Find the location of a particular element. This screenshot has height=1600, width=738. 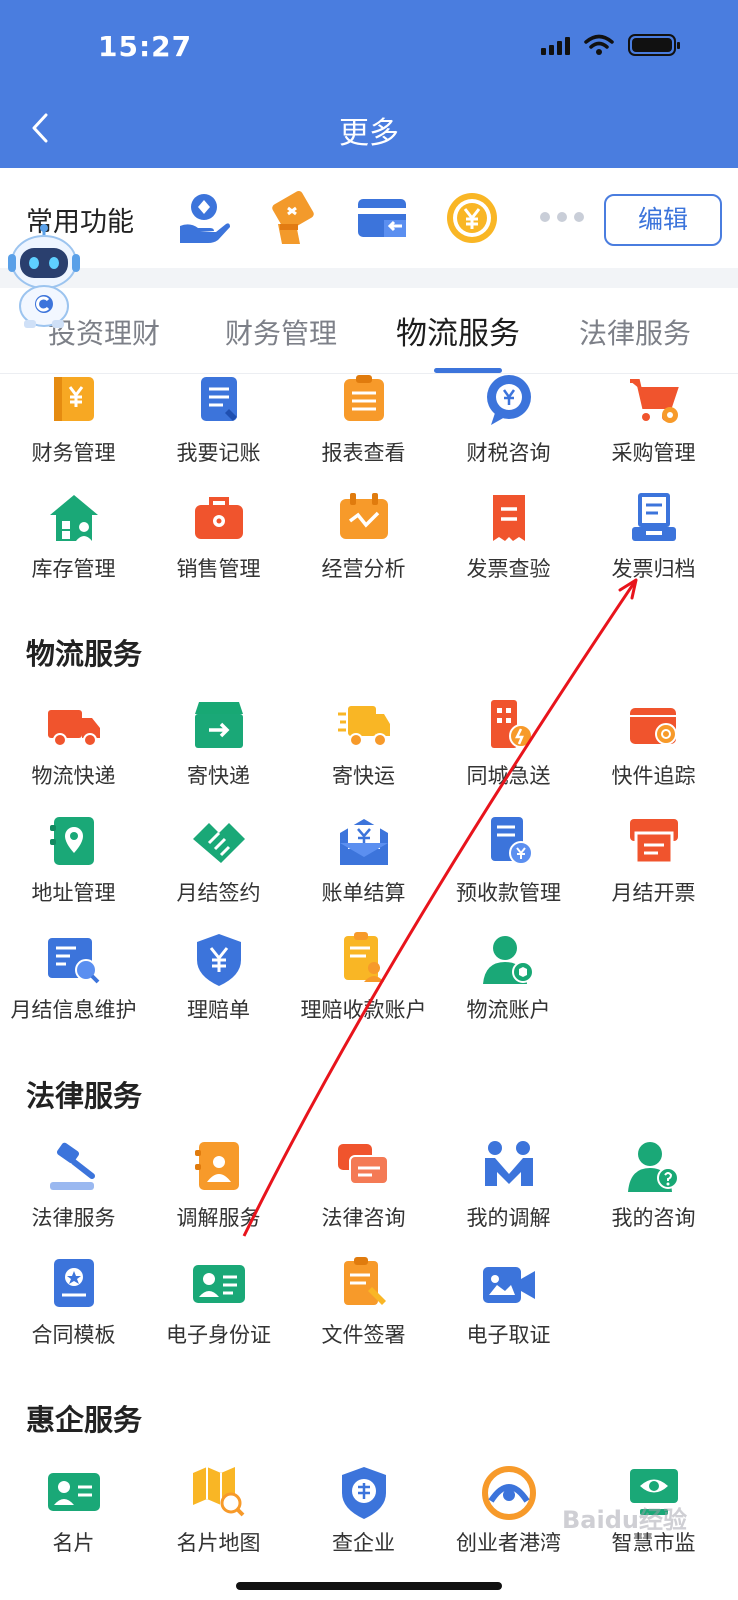

yuan-chat-icon is located at coordinates (508, 400).